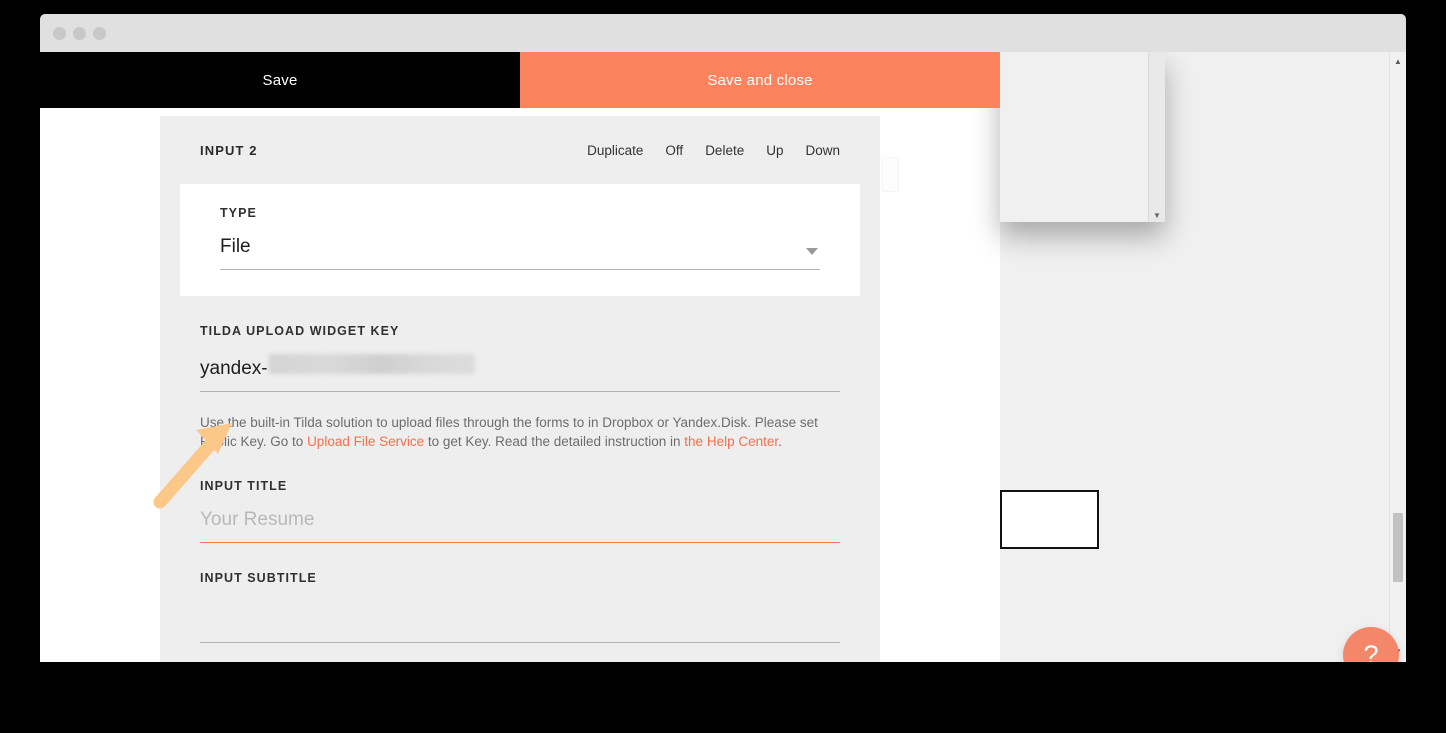  What do you see at coordinates (774, 150) in the screenshot?
I see `move-up-button: Up` at bounding box center [774, 150].